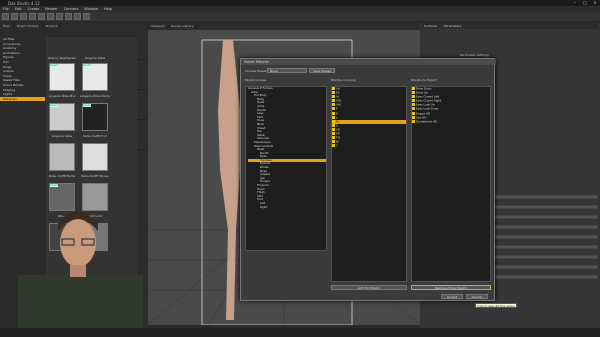 Image resolution: width=600 pixels, height=337 pixels. Describe the element at coordinates (287, 207) in the screenshot. I see `tree-node: Right` at that location.